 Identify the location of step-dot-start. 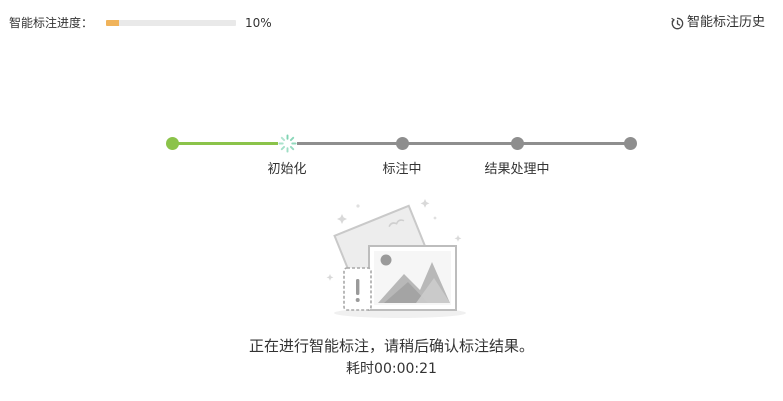
(172, 143).